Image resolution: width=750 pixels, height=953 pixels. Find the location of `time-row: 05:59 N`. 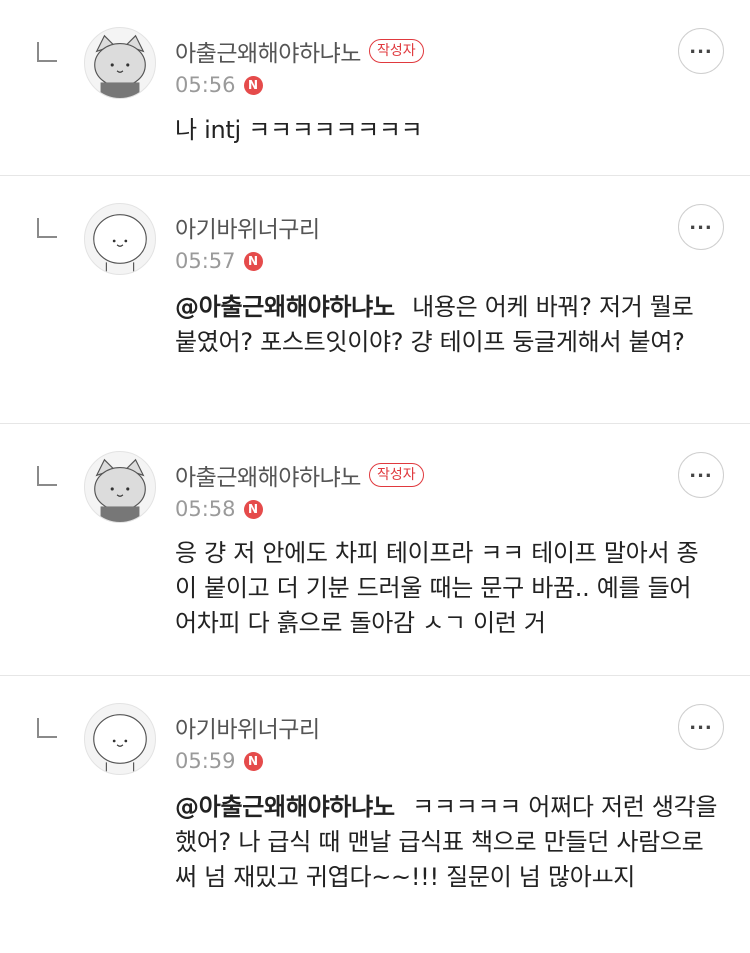

time-row: 05:59 N is located at coordinates (219, 761).